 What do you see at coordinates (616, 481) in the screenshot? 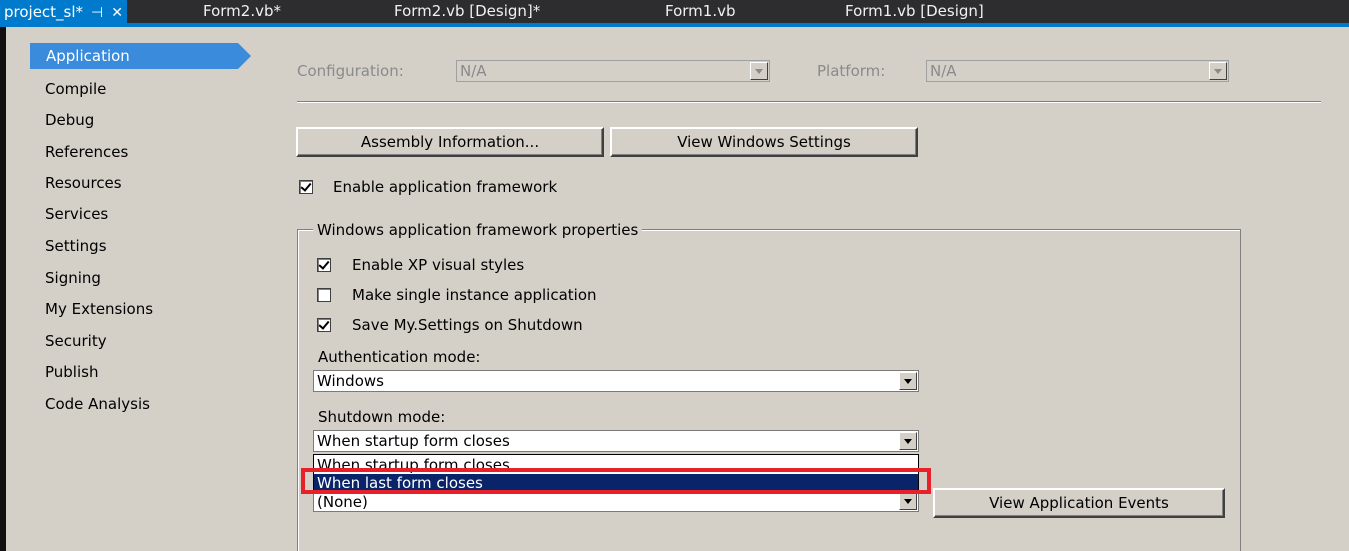
I see `annotation-highlight-box` at bounding box center [616, 481].